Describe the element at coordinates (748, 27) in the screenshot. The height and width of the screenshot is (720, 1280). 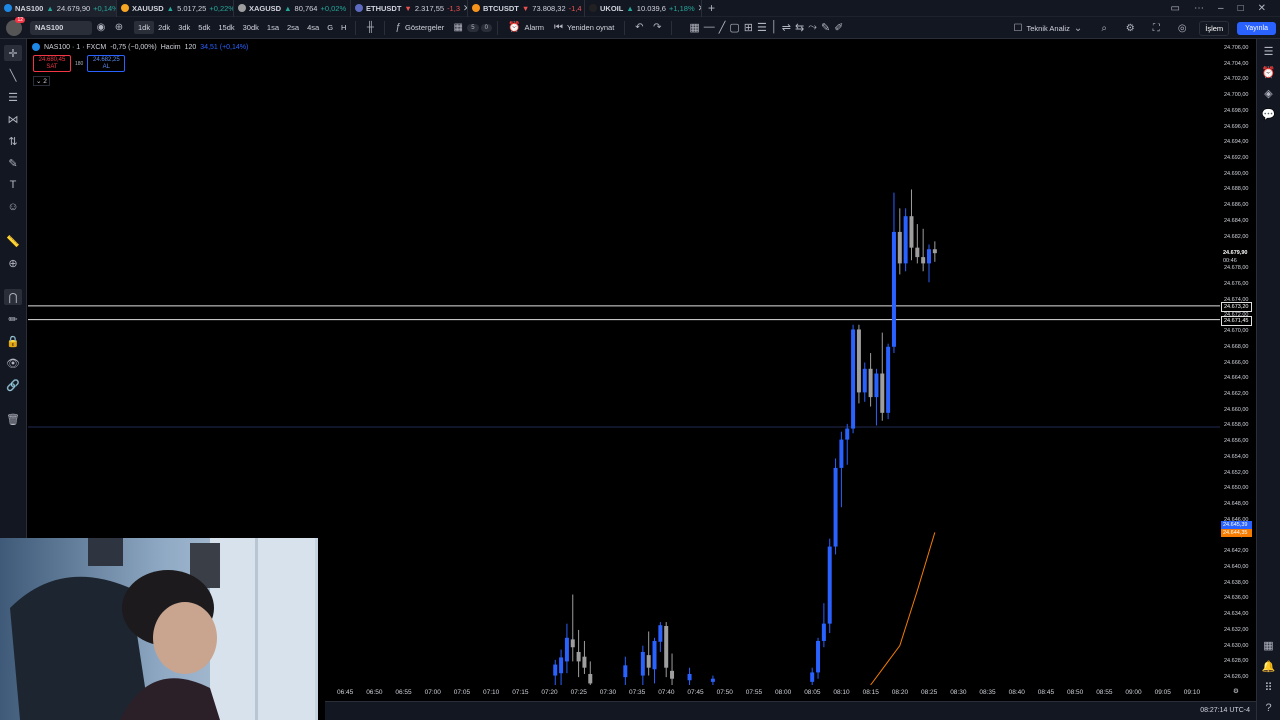
I see `layout-icon: ⊞` at that location.